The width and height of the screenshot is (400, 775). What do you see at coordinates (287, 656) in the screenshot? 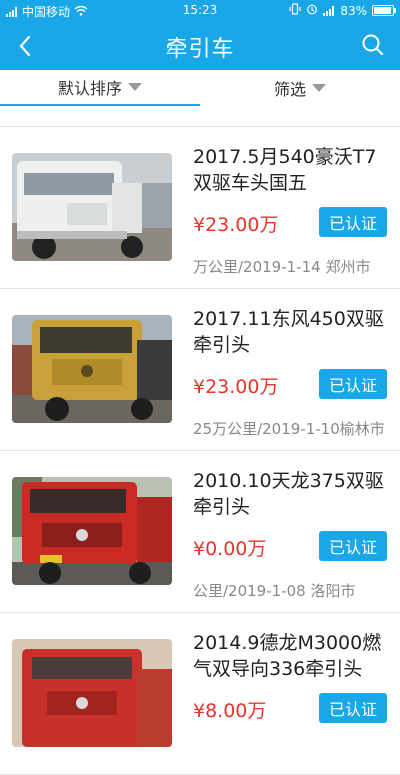
I see `listing-title: 2014.9德龙M3000燃气双导向336牵引头` at bounding box center [287, 656].